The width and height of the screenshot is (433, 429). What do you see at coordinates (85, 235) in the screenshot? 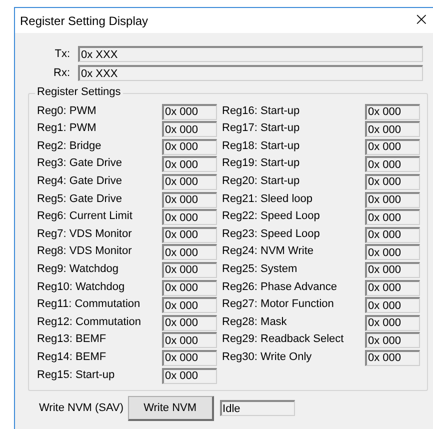
I see `register-label: Reg7: VDS Monitor` at bounding box center [85, 235].